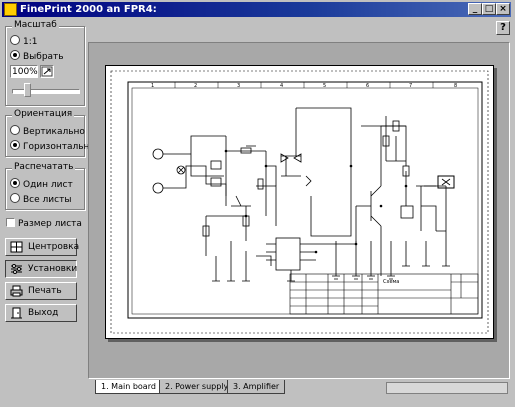 This screenshot has height=407, width=515. What do you see at coordinates (367, 86) in the screenshot?
I see `col-label: 6` at bounding box center [367, 86].